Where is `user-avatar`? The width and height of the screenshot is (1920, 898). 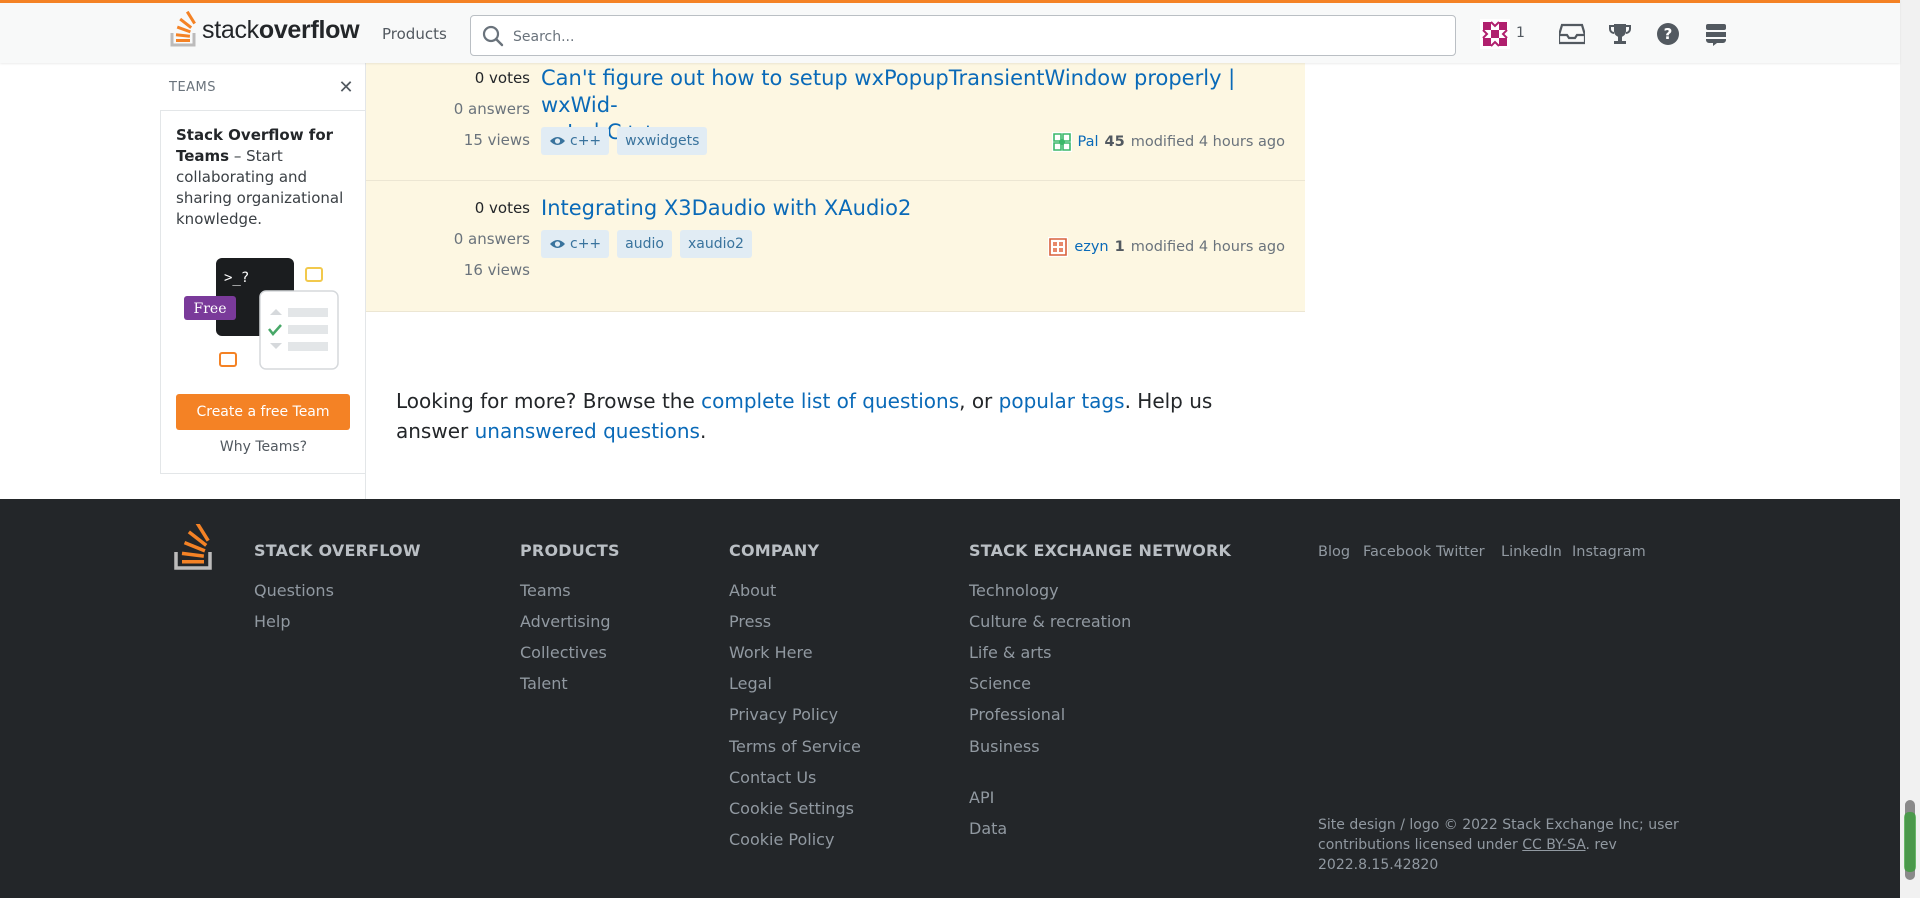 user-avatar is located at coordinates (1495, 34).